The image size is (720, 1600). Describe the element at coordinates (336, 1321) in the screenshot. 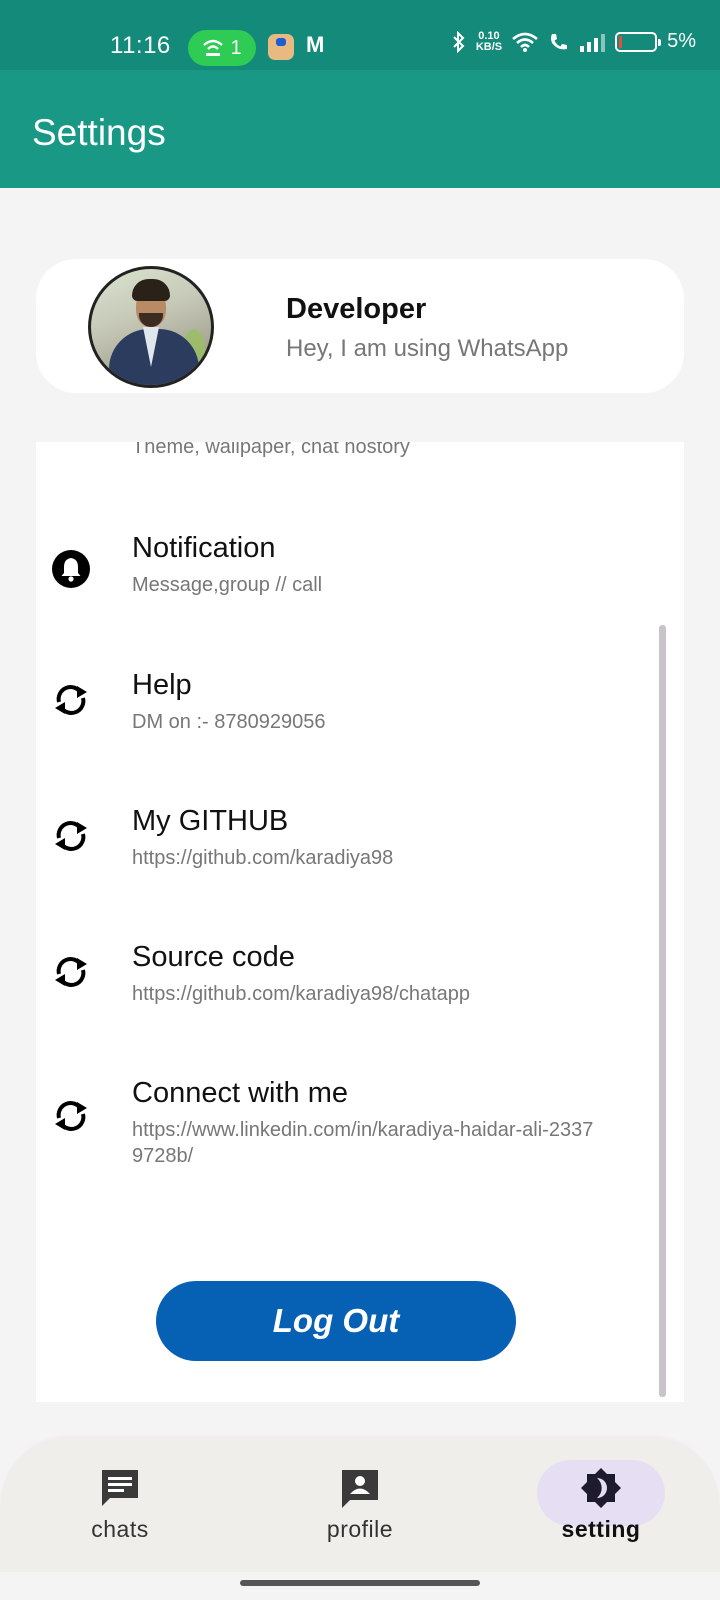

I see `logout-button: Log Out` at that location.